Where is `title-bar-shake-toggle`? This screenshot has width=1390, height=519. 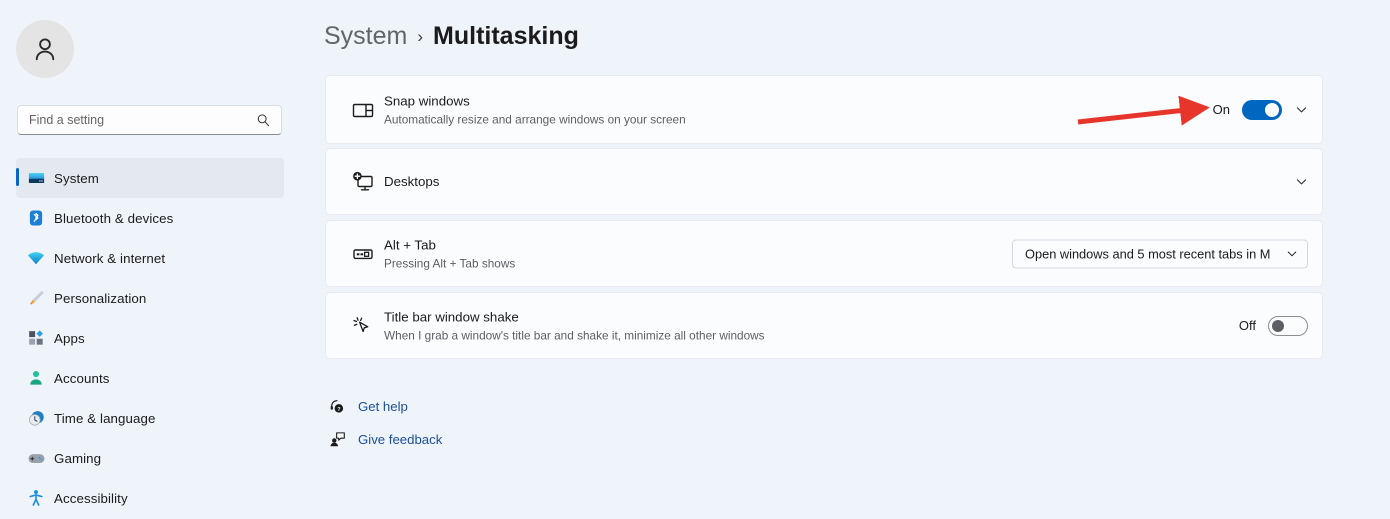
title-bar-shake-toggle is located at coordinates (1288, 325).